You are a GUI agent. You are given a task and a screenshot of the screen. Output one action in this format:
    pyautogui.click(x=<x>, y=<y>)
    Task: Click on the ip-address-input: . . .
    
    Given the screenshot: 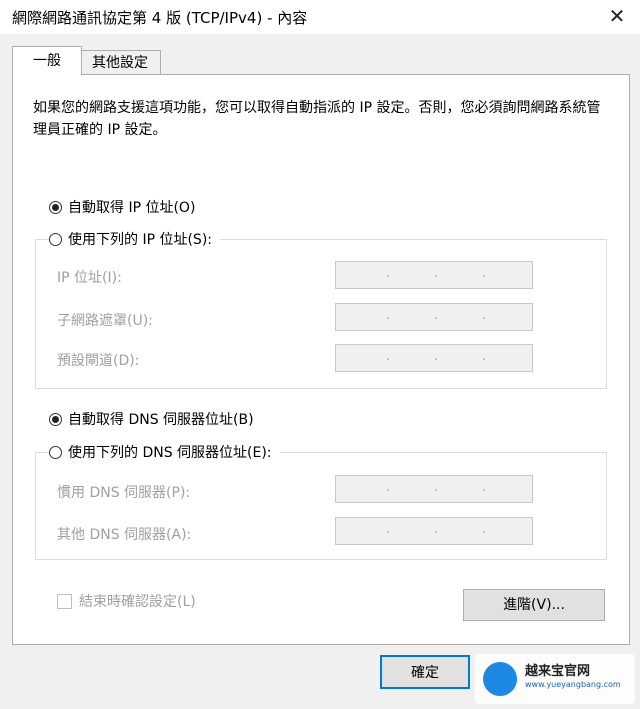 What is the action you would take?
    pyautogui.click(x=434, y=275)
    